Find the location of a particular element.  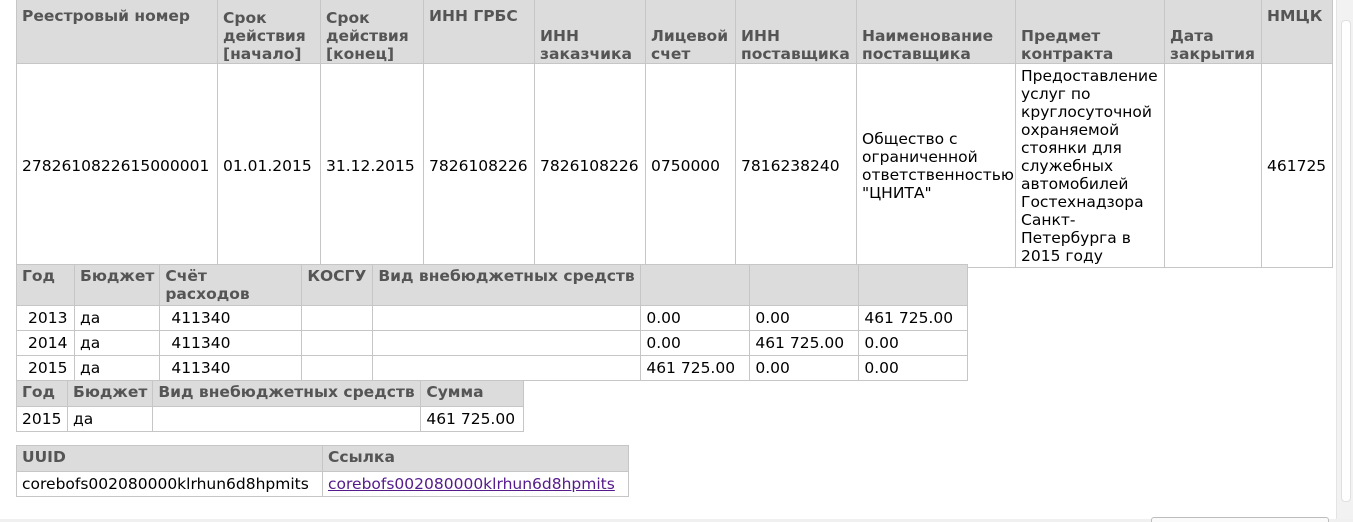

table-row: 2014 да 411340 0.00 461 725.00 0.00 is located at coordinates (492, 343).